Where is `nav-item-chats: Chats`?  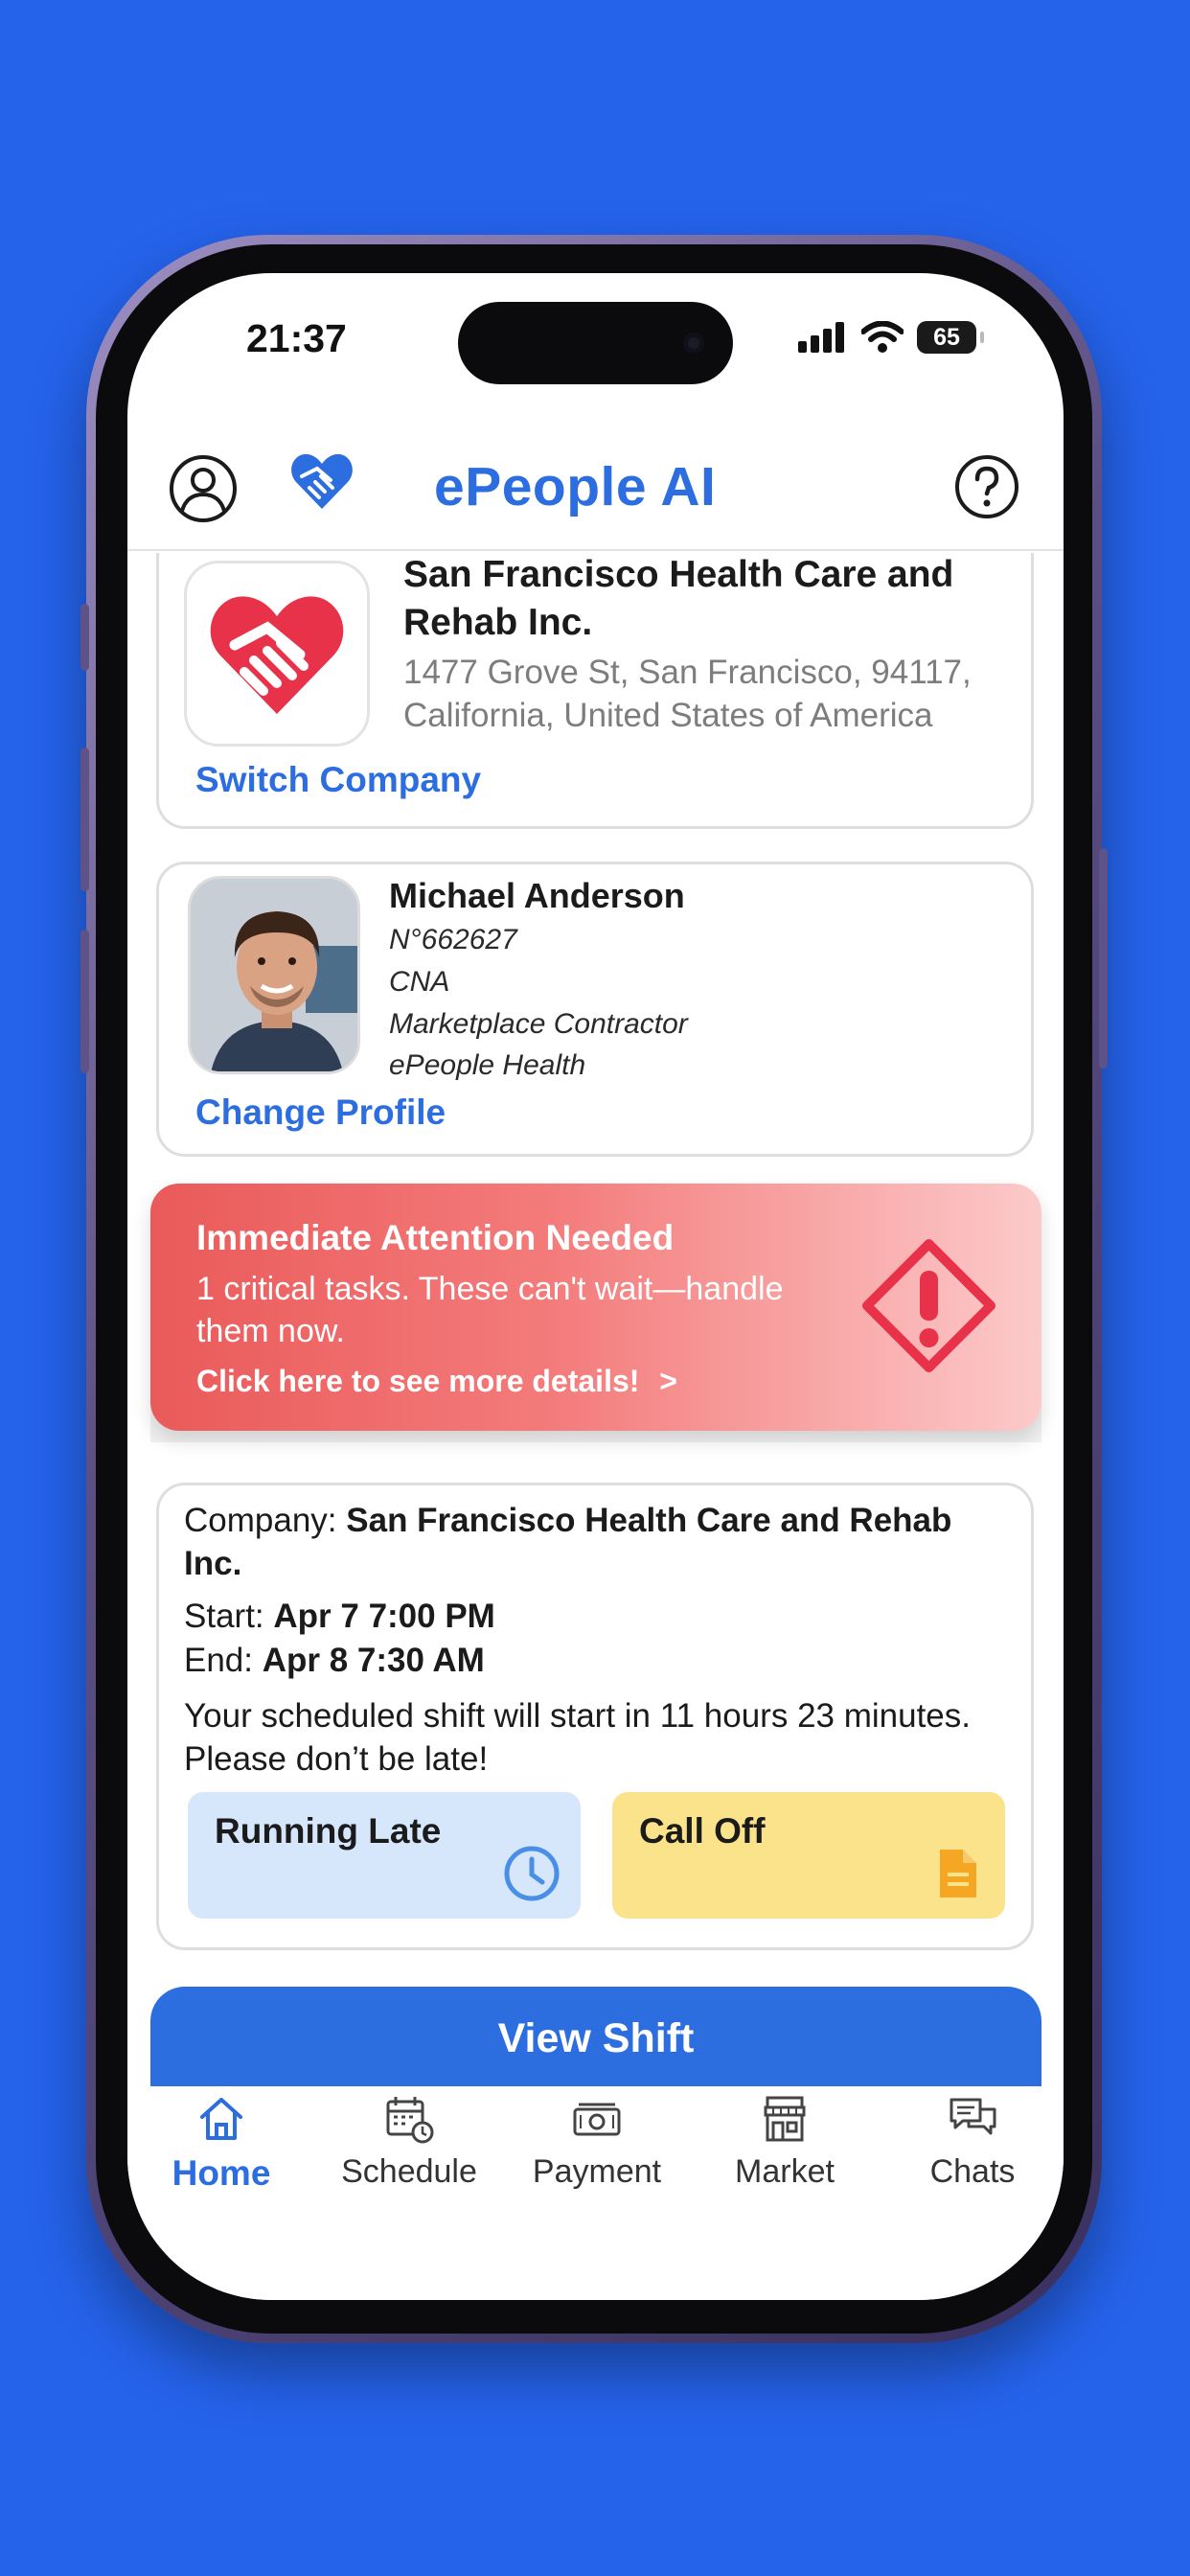 nav-item-chats: Chats is located at coordinates (972, 2149).